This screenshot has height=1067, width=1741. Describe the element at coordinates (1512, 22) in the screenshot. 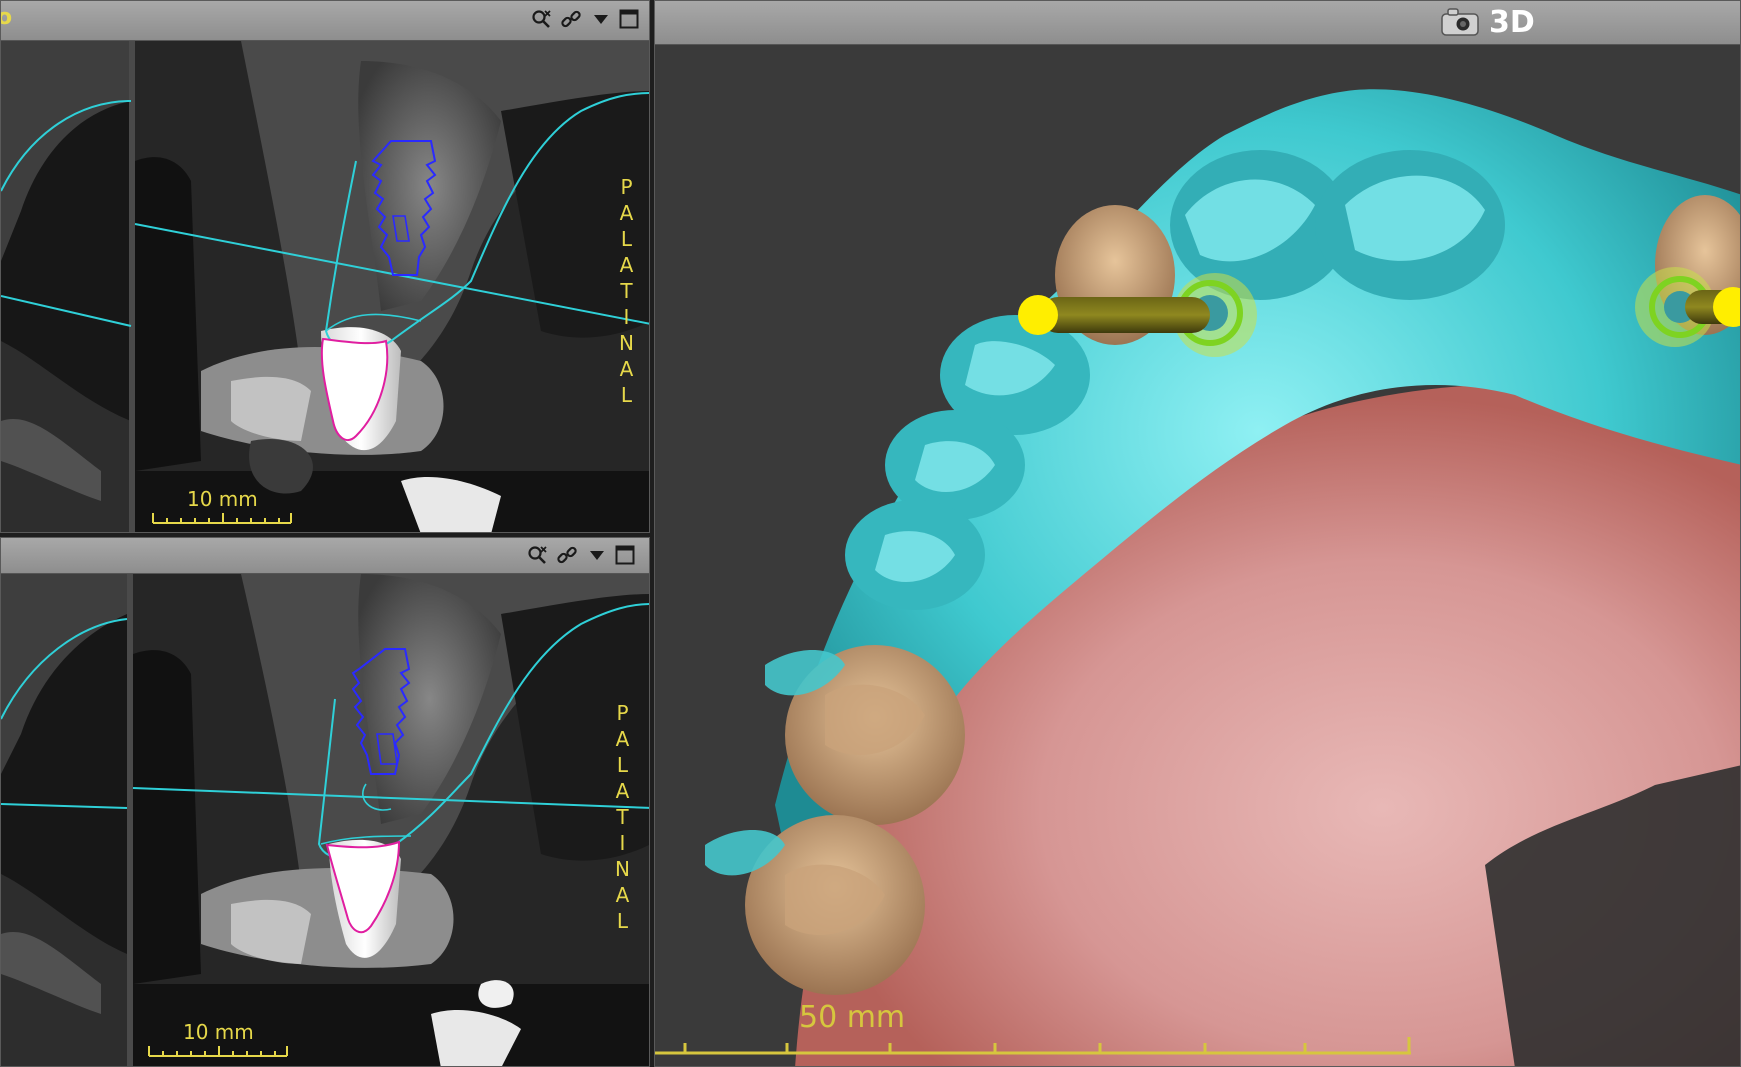

I see `view-3d-title: 3D` at that location.